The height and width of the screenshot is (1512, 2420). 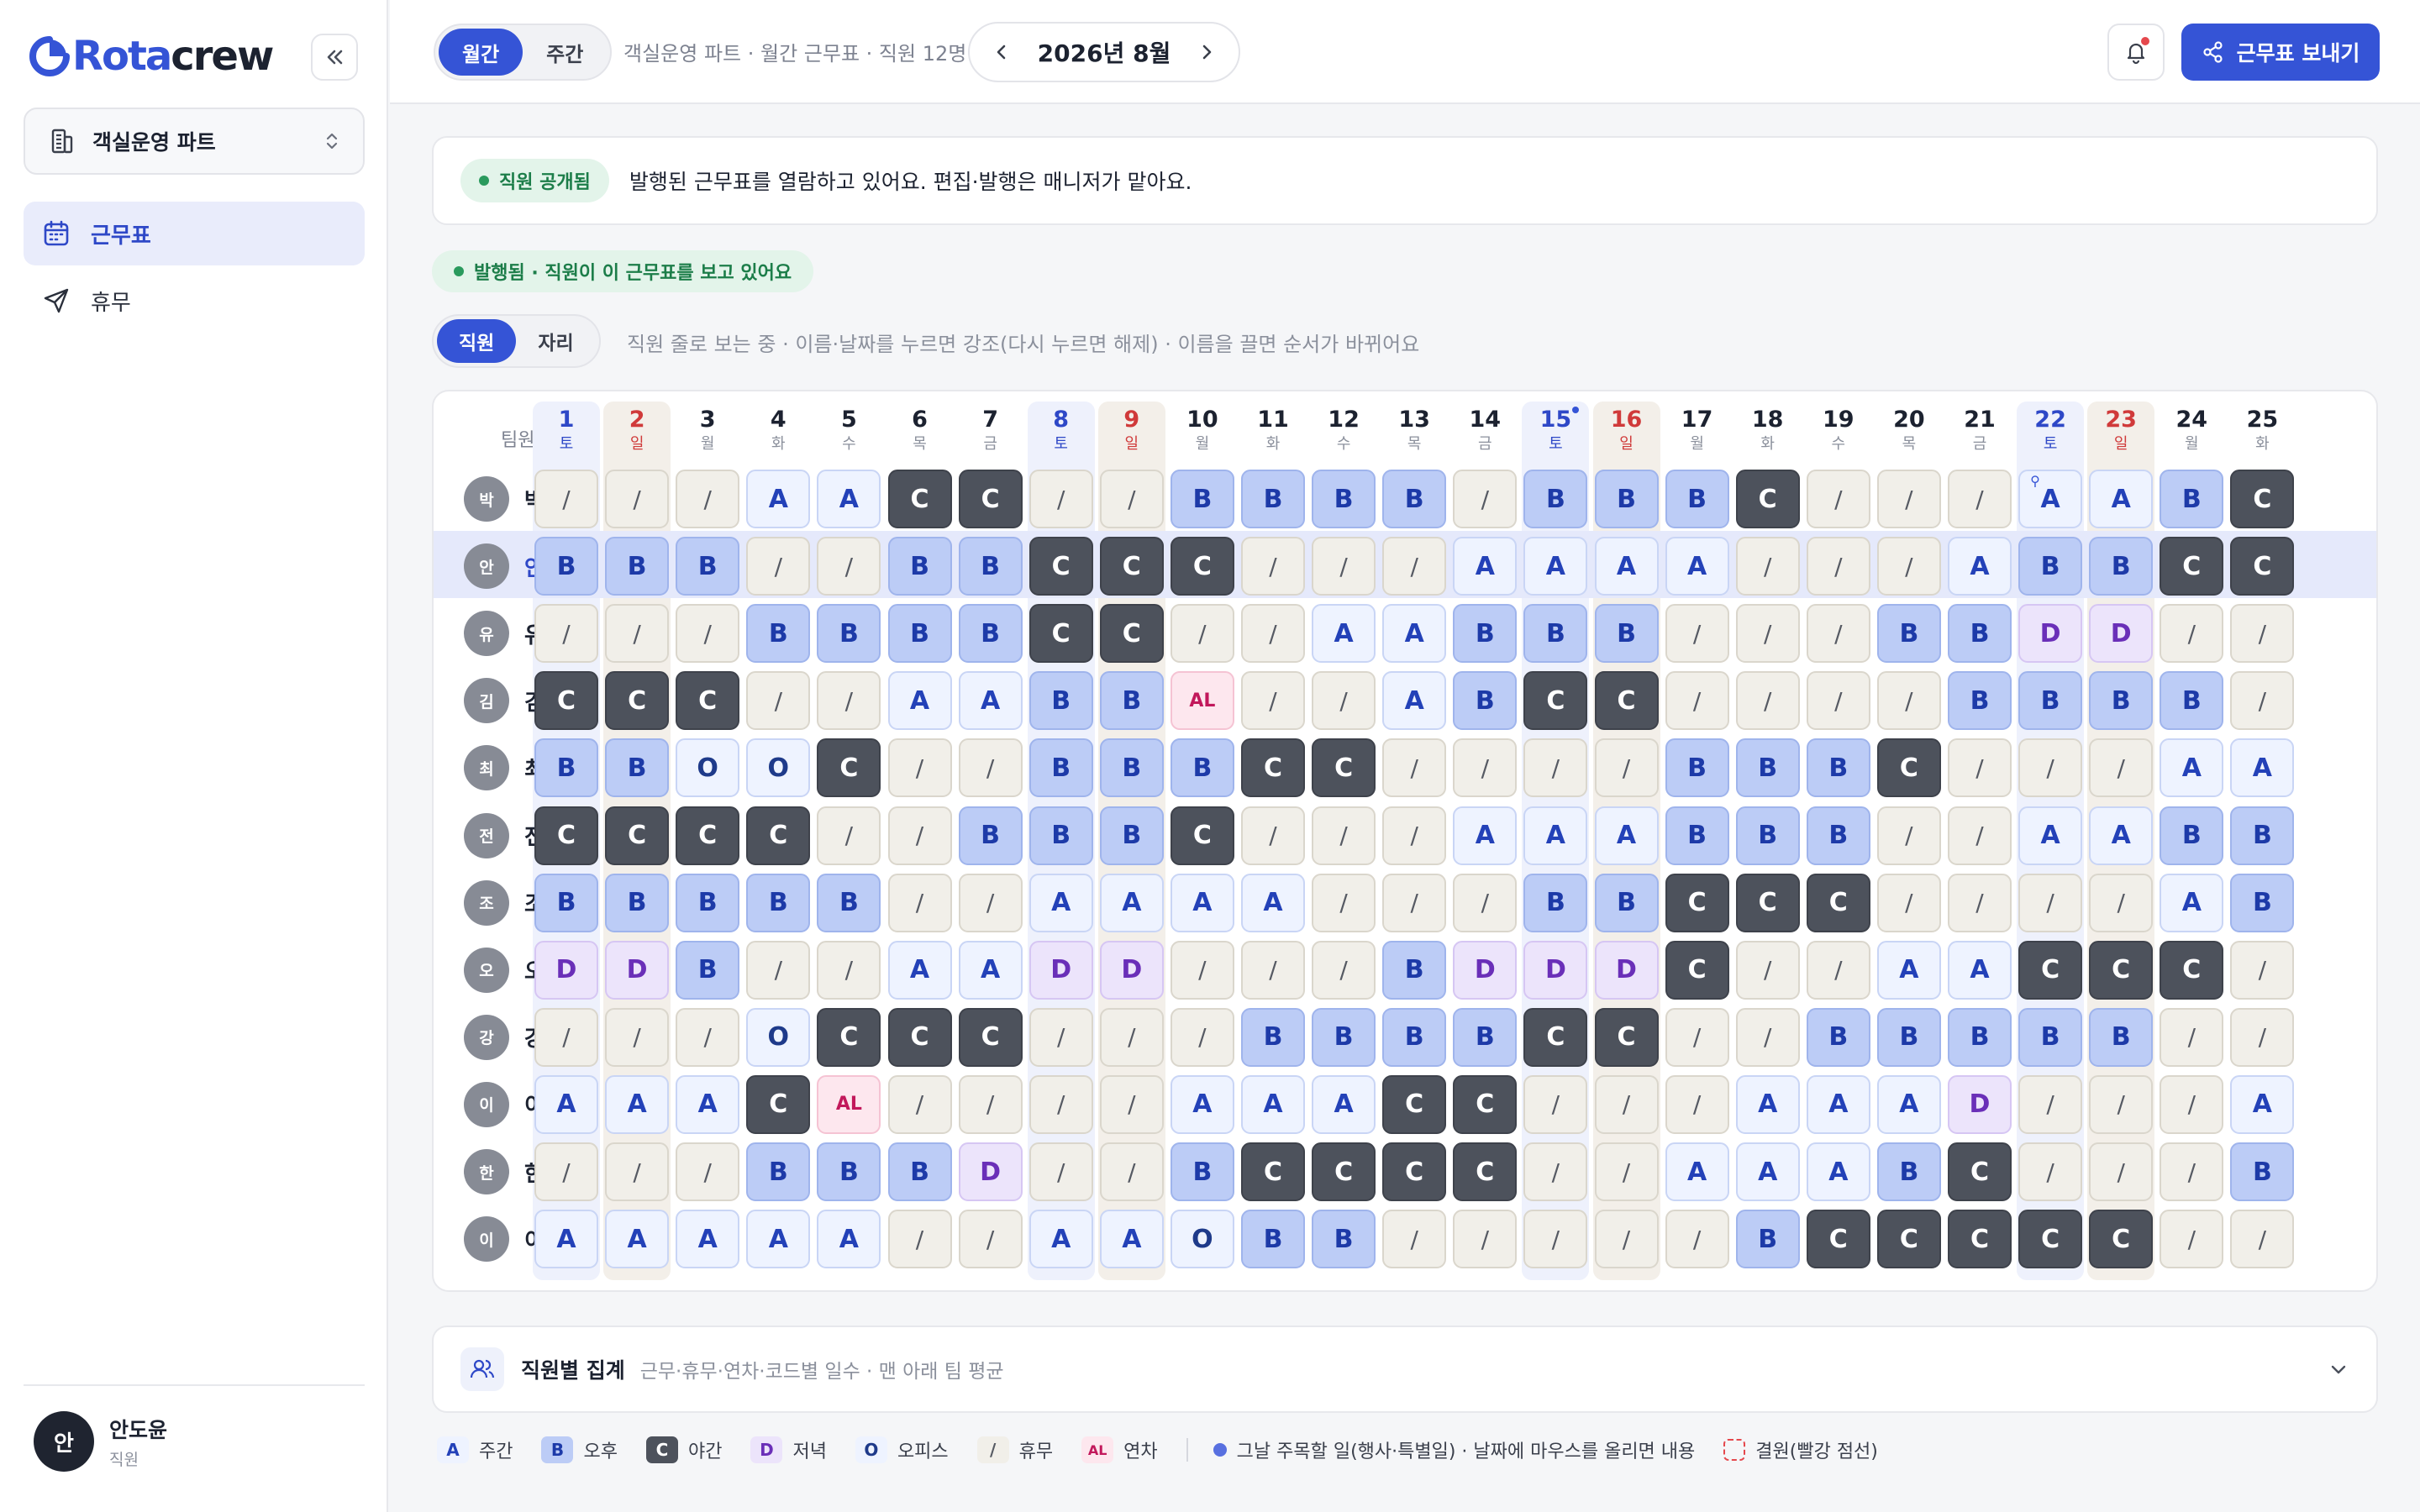 What do you see at coordinates (1768, 434) in the screenshot?
I see `day-header: 18 화` at bounding box center [1768, 434].